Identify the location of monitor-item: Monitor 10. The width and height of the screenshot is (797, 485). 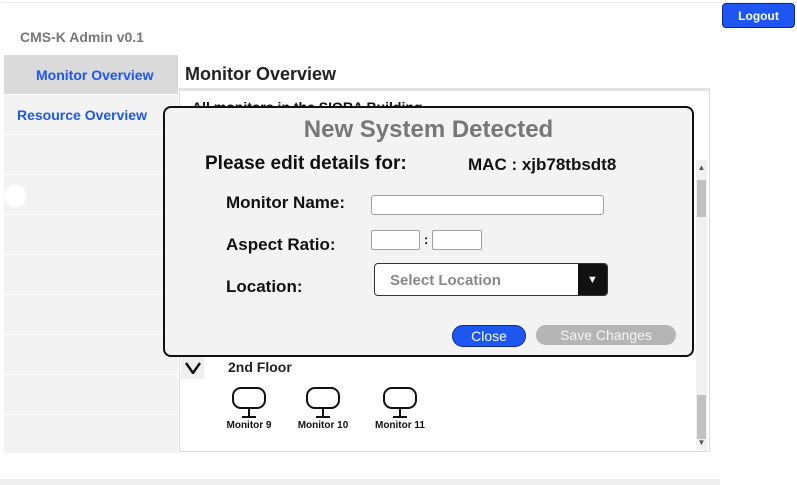
(323, 408).